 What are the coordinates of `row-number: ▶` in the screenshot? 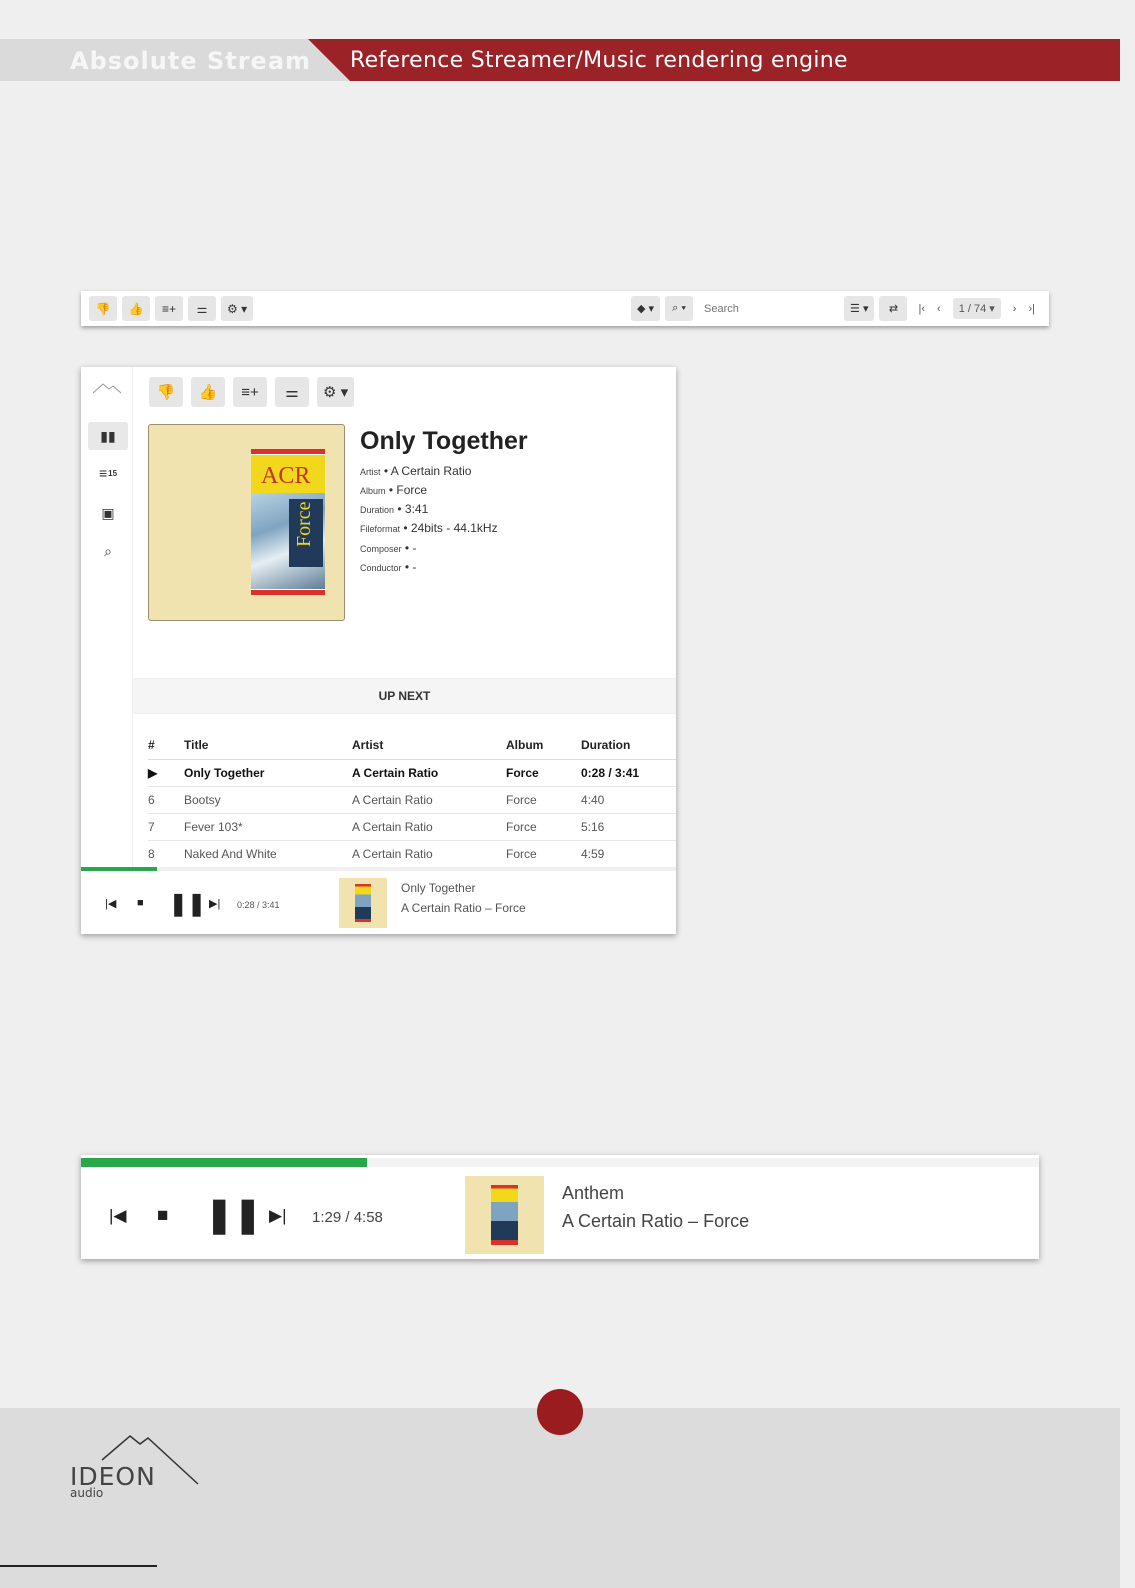 It's located at (166, 773).